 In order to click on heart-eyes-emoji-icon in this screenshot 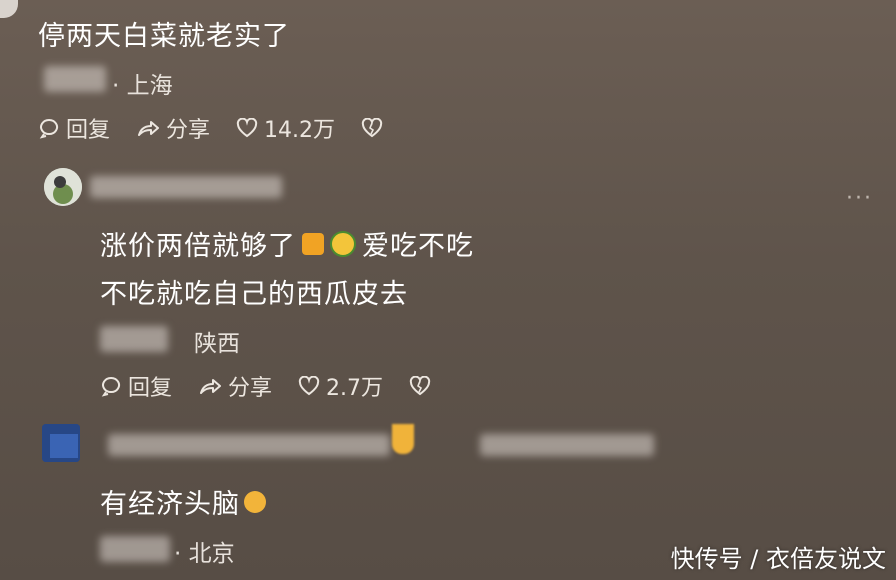, I will do `click(255, 501)`.